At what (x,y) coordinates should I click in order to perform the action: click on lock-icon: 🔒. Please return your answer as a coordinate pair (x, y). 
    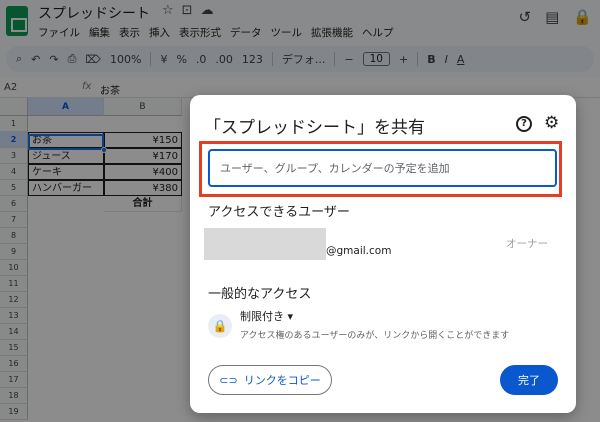
    Looking at the image, I should click on (220, 326).